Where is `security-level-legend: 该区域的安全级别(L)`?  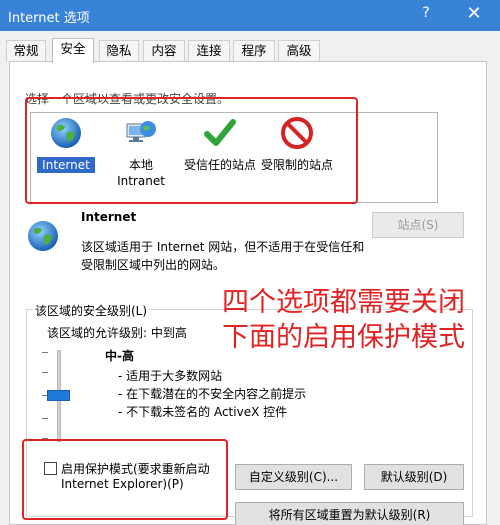 security-level-legend: 该区域的安全级别(L) is located at coordinates (91, 310).